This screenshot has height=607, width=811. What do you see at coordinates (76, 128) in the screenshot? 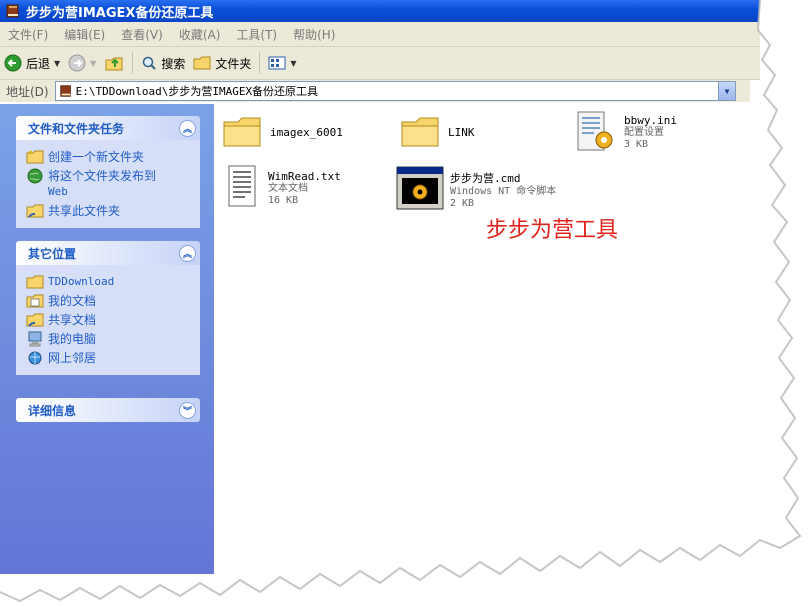
I see `file-tasks-title: 文件和文件夹任务` at bounding box center [76, 128].